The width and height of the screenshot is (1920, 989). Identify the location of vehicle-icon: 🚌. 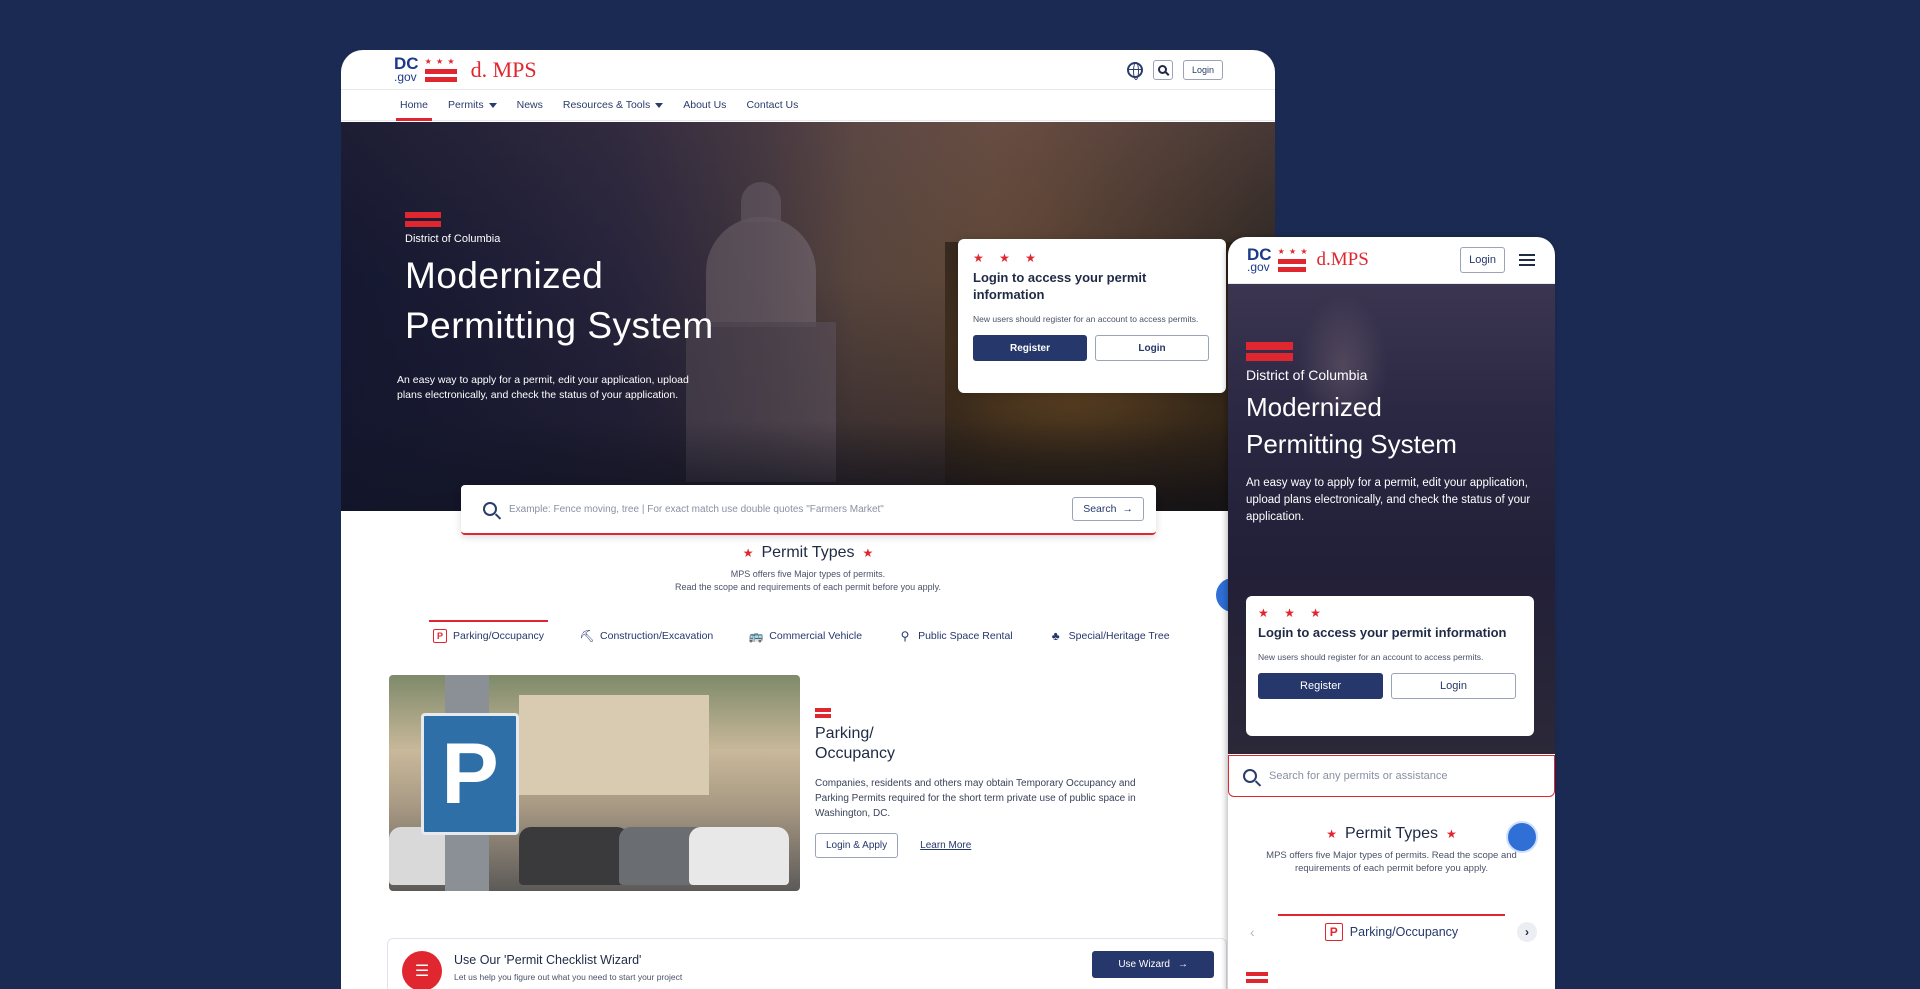
(756, 636).